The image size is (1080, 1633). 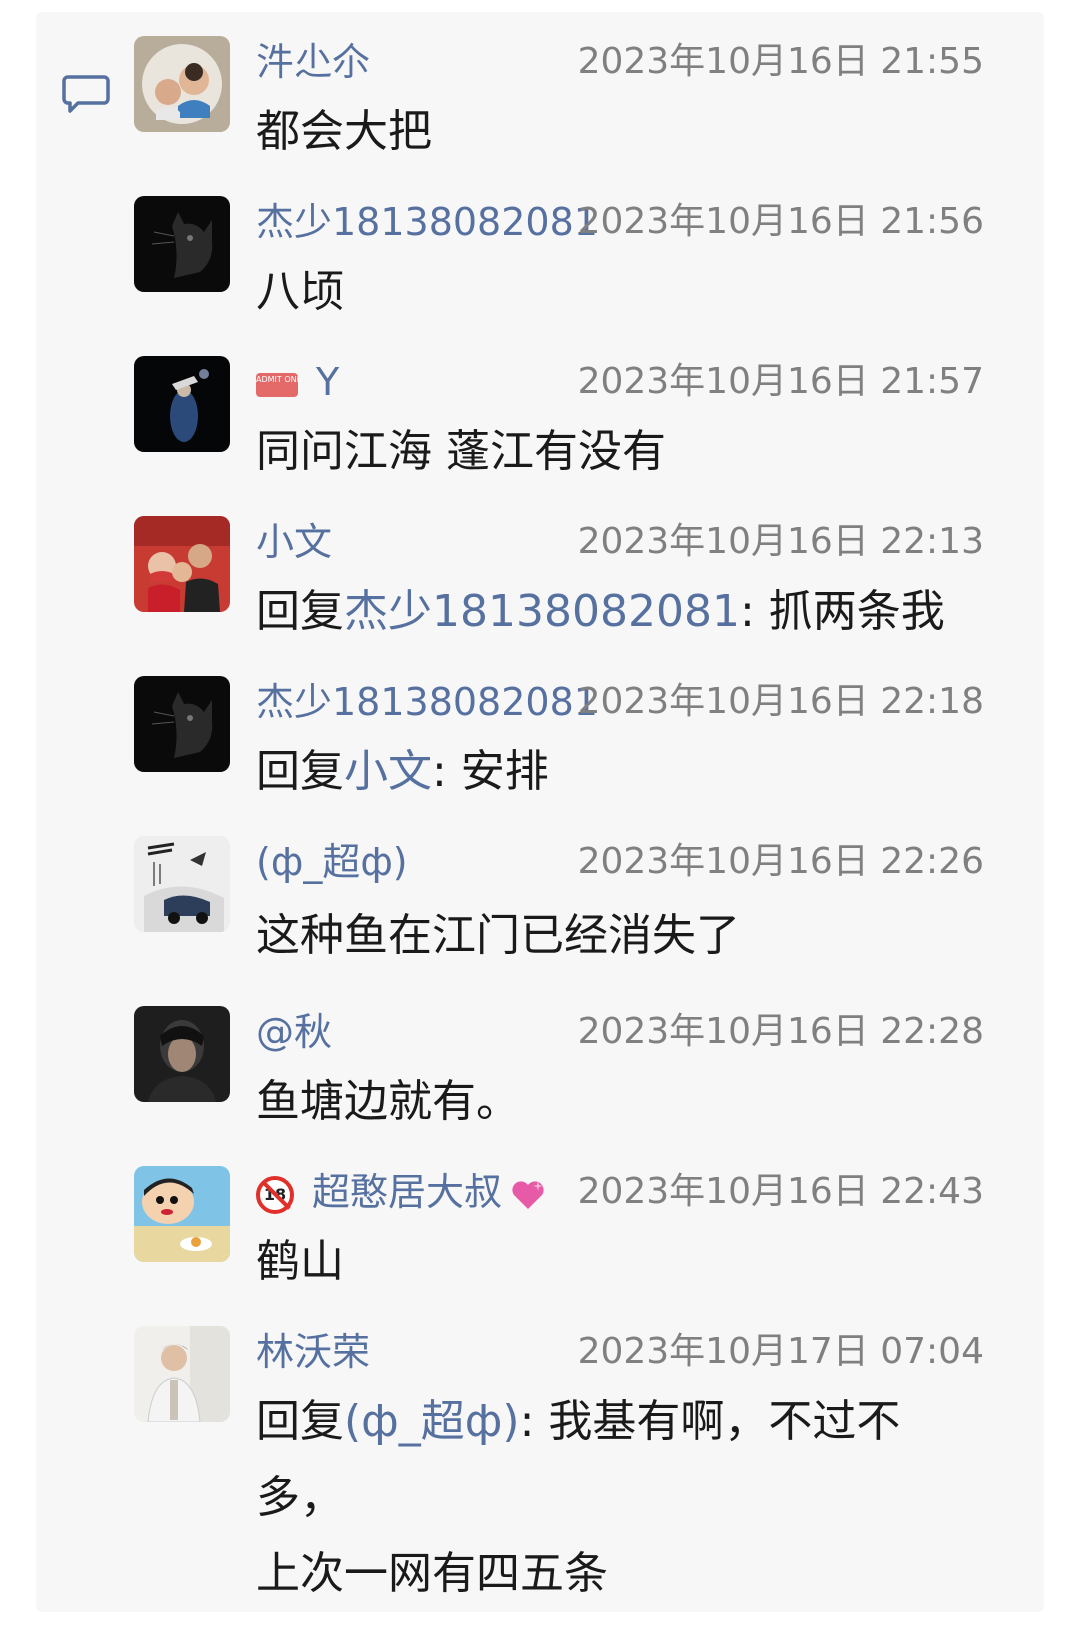 I want to click on comment-time: 2023年10月16日 22:13, so click(x=780, y=541).